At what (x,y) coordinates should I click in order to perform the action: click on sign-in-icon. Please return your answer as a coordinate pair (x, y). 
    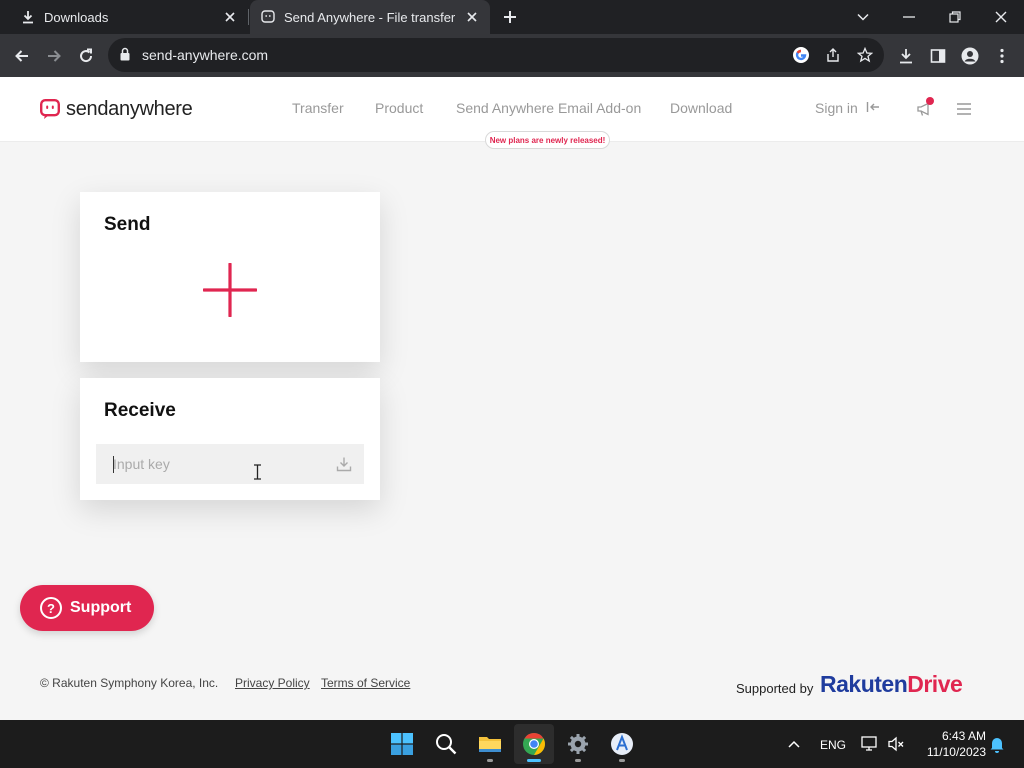
    Looking at the image, I should click on (873, 108).